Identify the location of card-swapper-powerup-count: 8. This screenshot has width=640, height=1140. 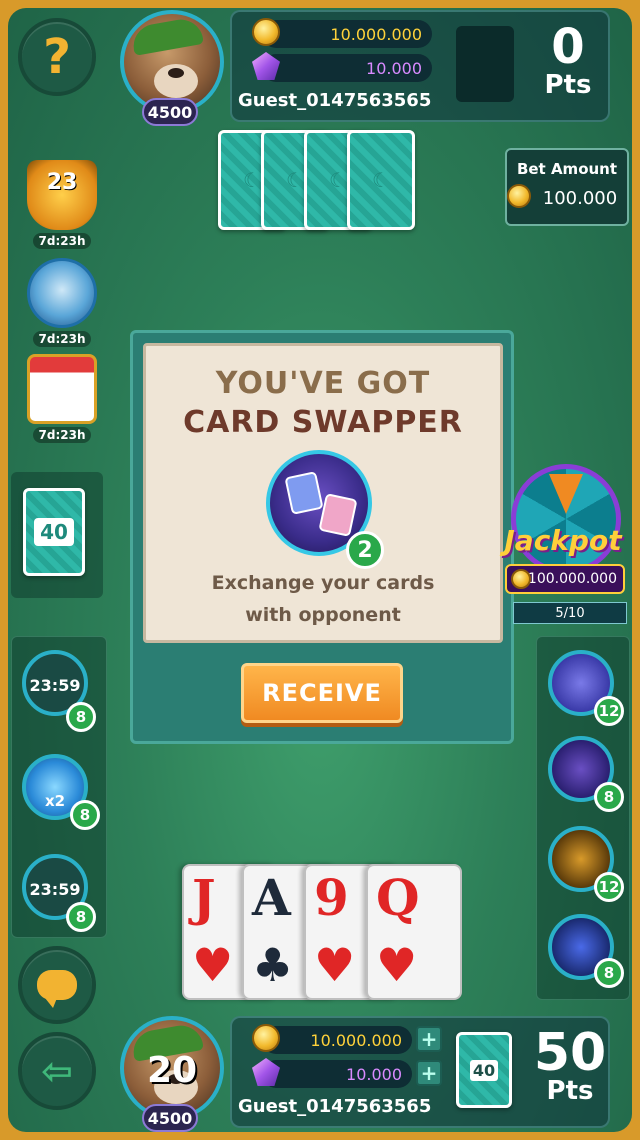
(609, 797).